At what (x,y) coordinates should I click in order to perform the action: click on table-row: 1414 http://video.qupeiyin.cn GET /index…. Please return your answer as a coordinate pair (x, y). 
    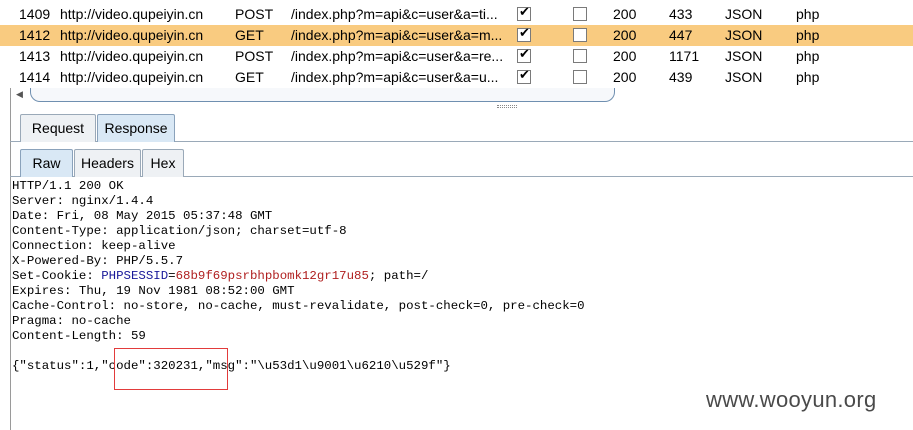
    Looking at the image, I should click on (456, 77).